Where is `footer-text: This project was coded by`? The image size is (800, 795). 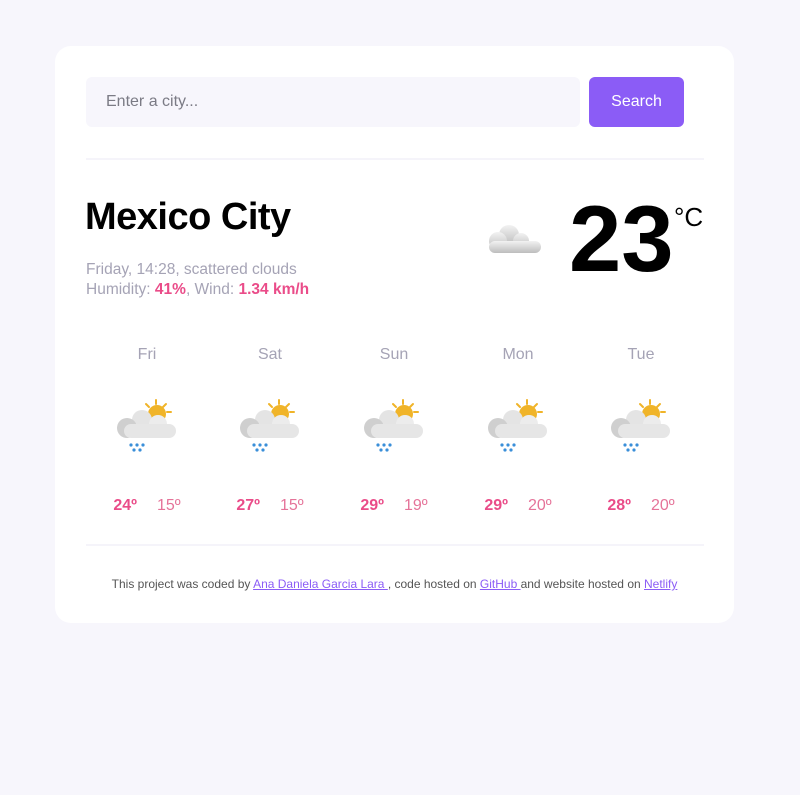 footer-text: This project was coded by is located at coordinates (182, 584).